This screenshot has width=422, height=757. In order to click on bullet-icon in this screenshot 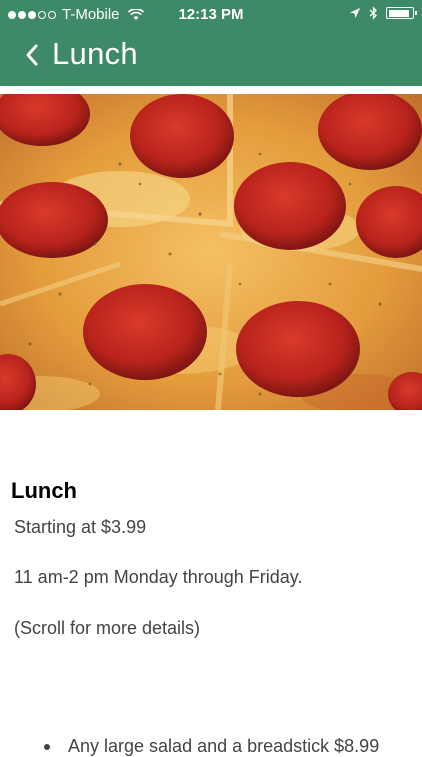, I will do `click(47, 747)`.